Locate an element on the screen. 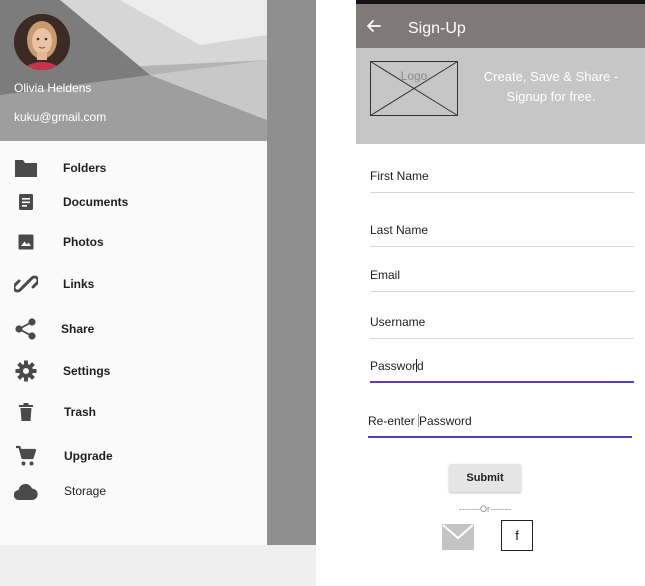  nav-item-storage: Storage is located at coordinates (133, 491).